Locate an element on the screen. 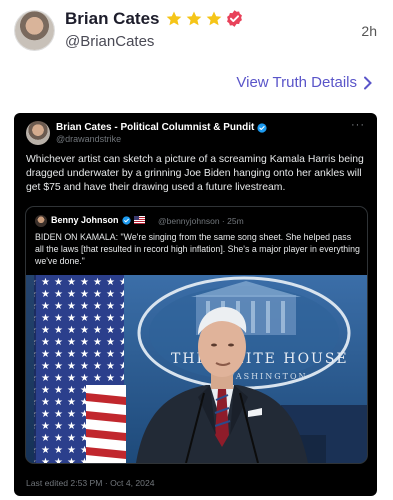 Image resolution: width=393 pixels, height=500 pixels. embed-avatar is located at coordinates (38, 133).